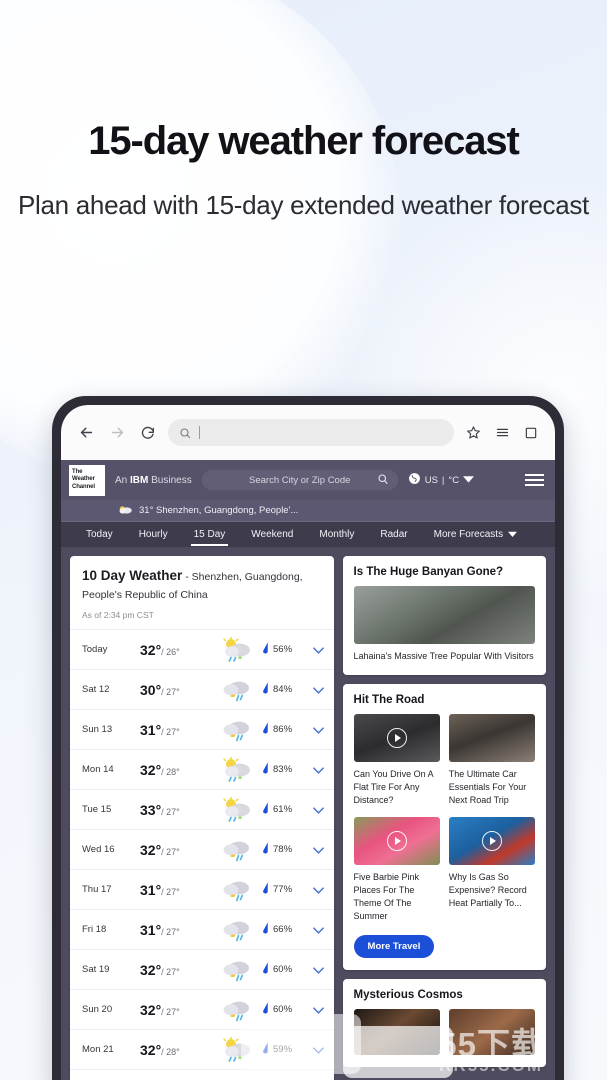  What do you see at coordinates (287, 929) in the screenshot?
I see `precip-chance: 66%` at bounding box center [287, 929].